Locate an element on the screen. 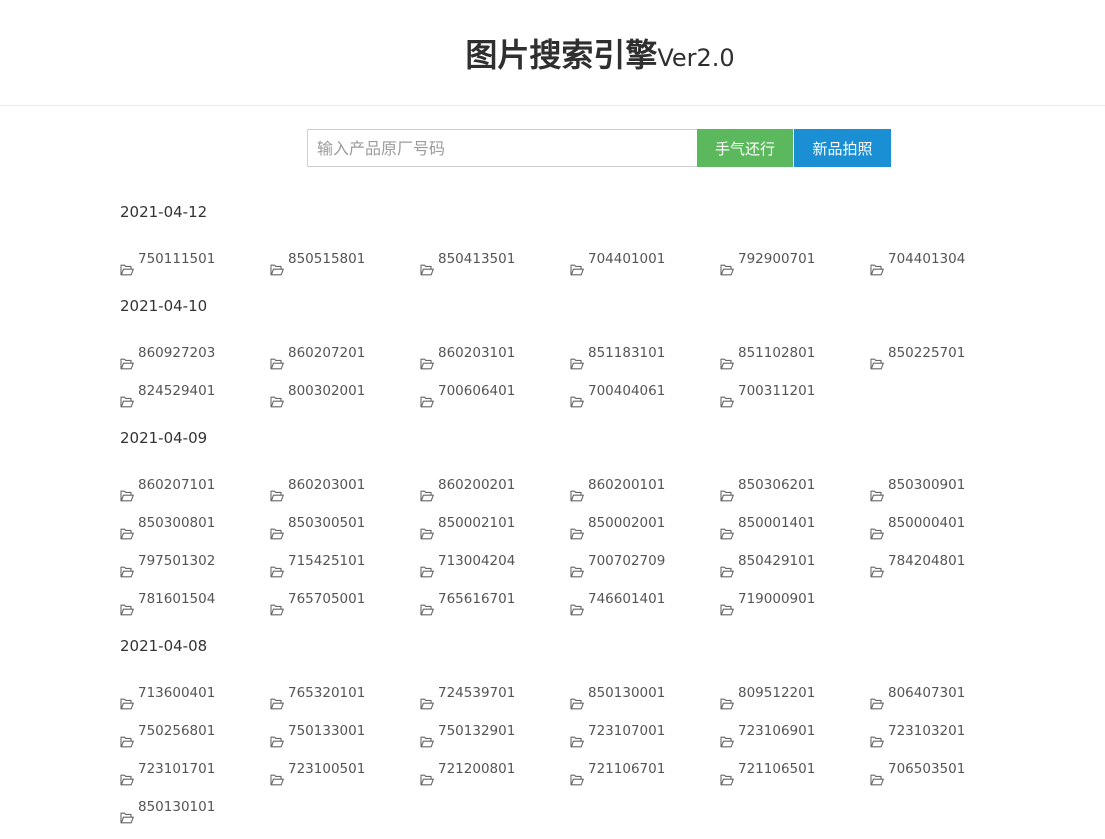  group-date: 2021-04-08 is located at coordinates (164, 646).